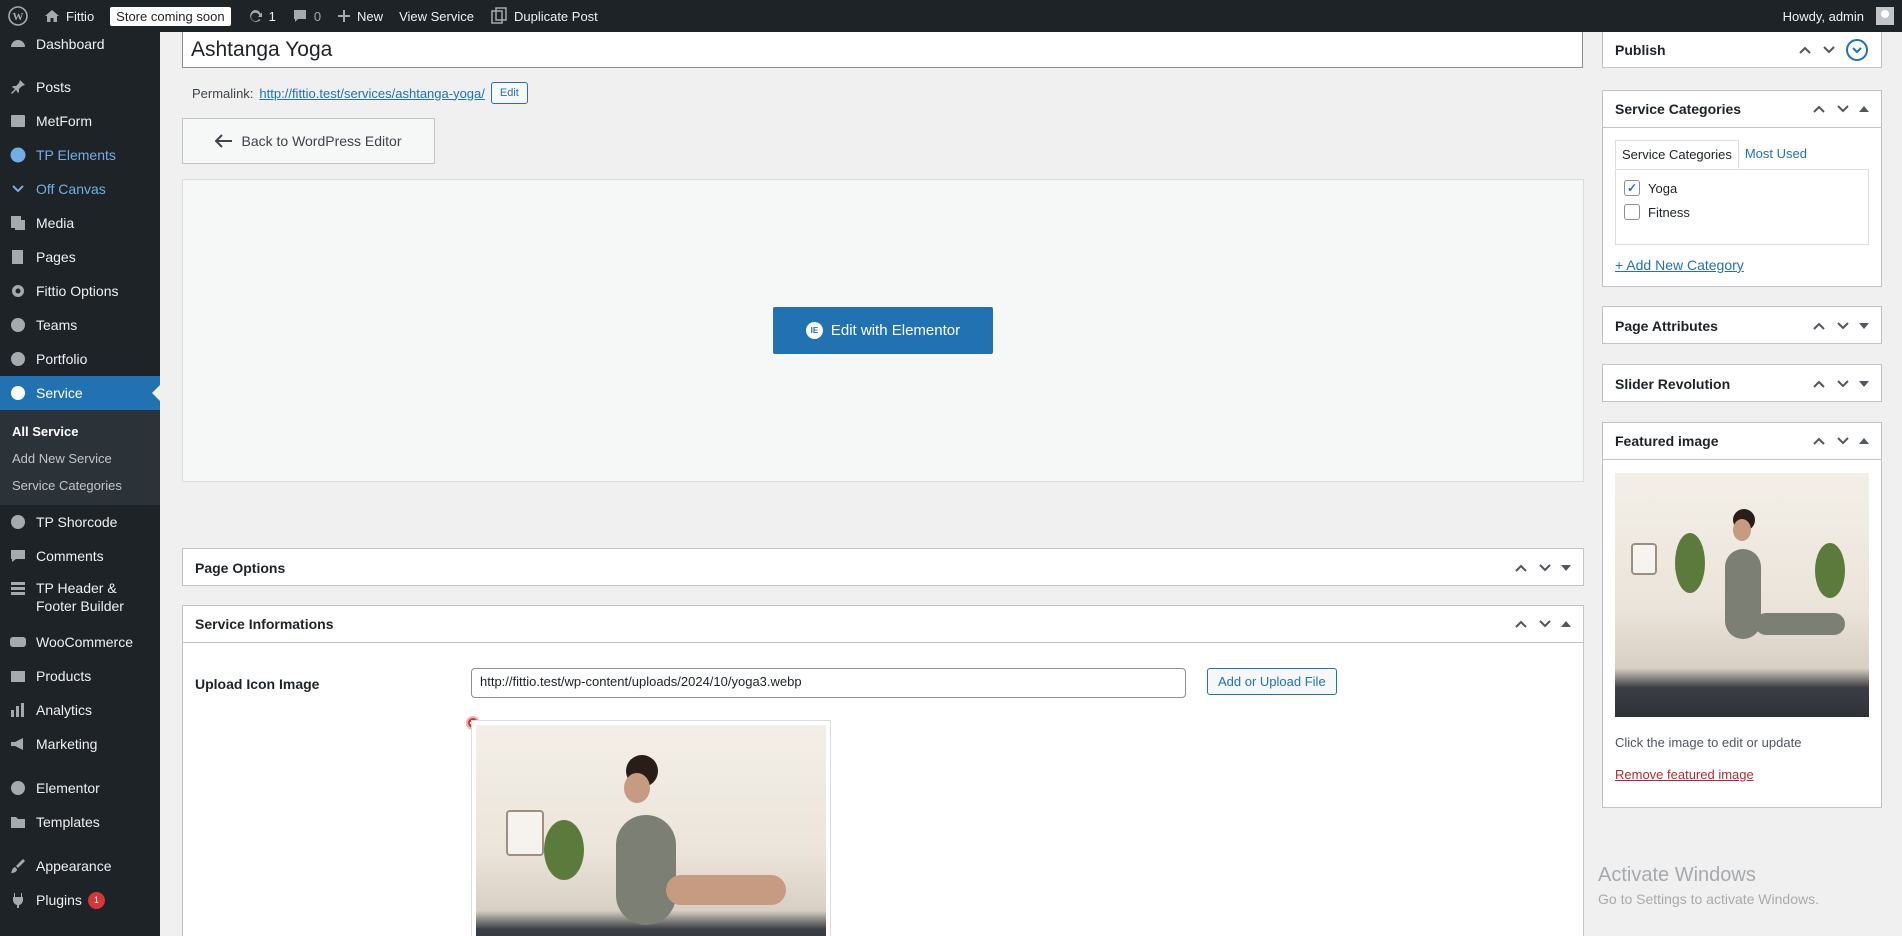 This screenshot has height=936, width=1902. I want to click on page-attributes-title: Page Attributes, so click(1666, 325).